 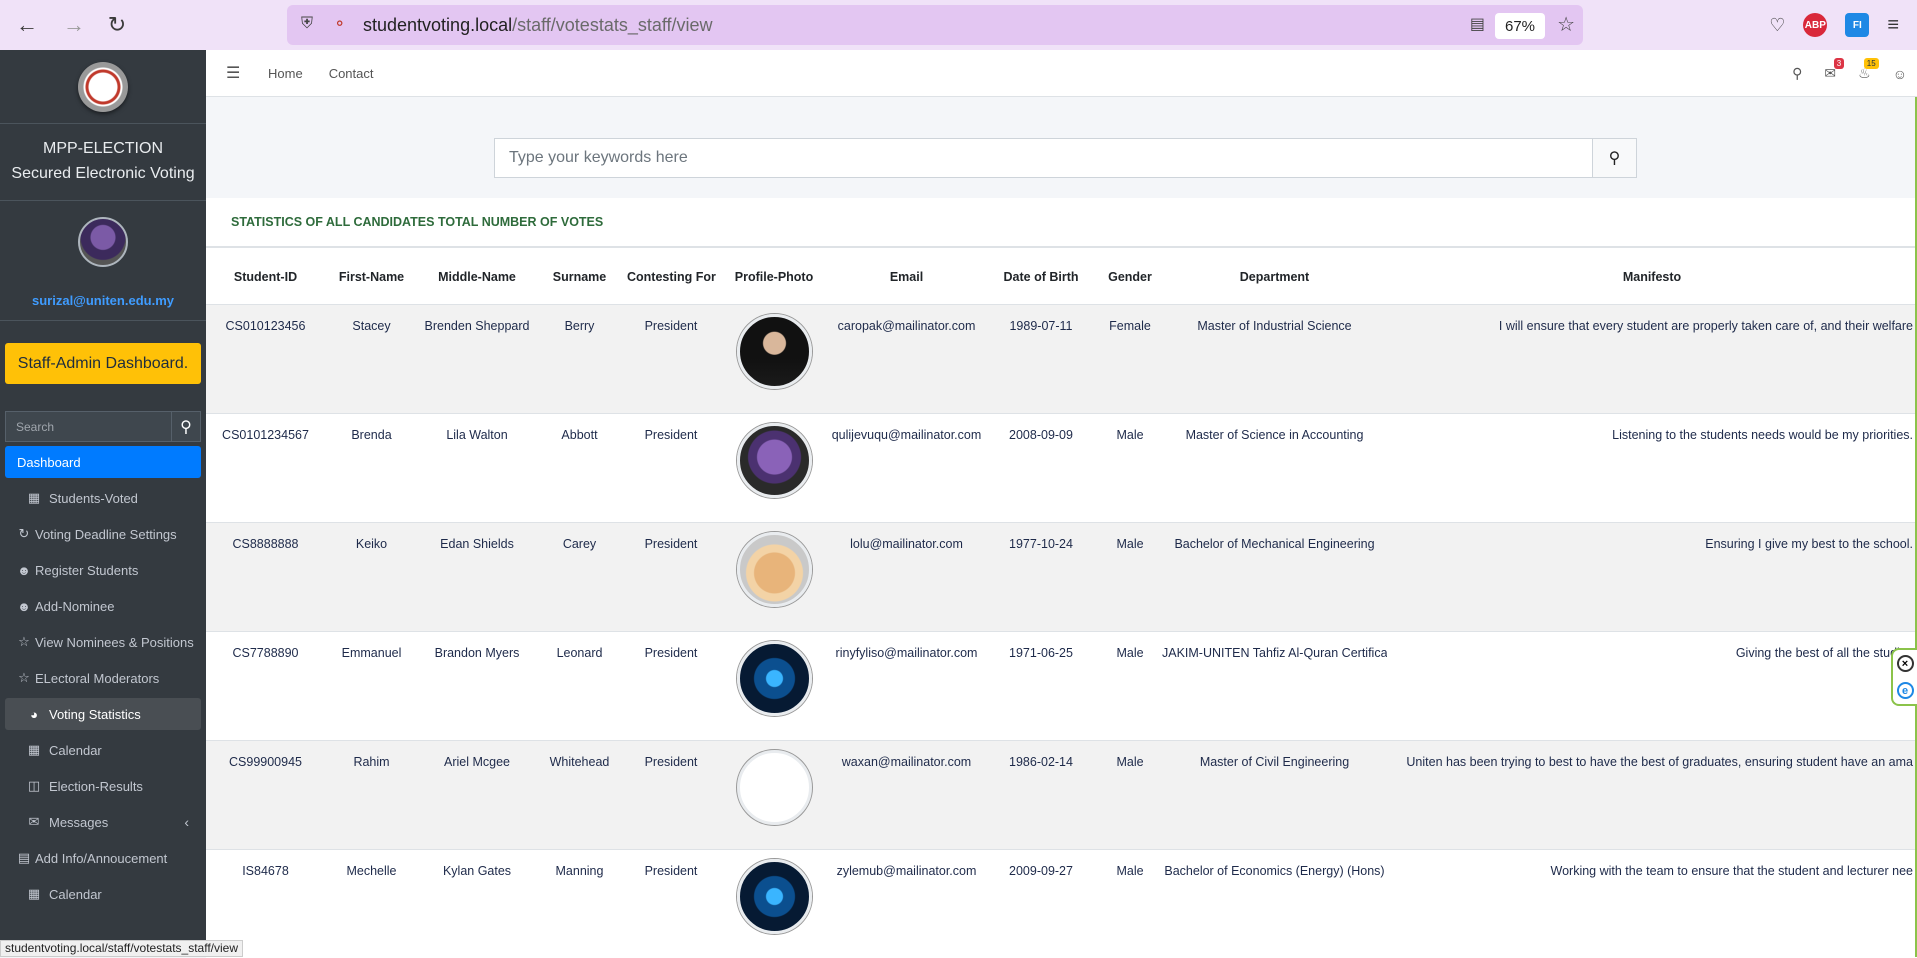 What do you see at coordinates (1274, 358) in the screenshot?
I see `department-cell: Master of Industrial Science` at bounding box center [1274, 358].